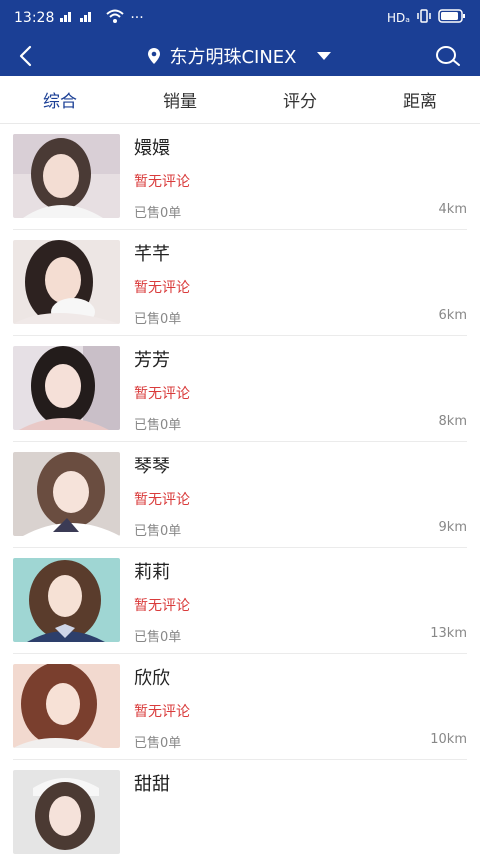 The width and height of the screenshot is (480, 866). I want to click on profile-name: 琴琴, so click(152, 466).